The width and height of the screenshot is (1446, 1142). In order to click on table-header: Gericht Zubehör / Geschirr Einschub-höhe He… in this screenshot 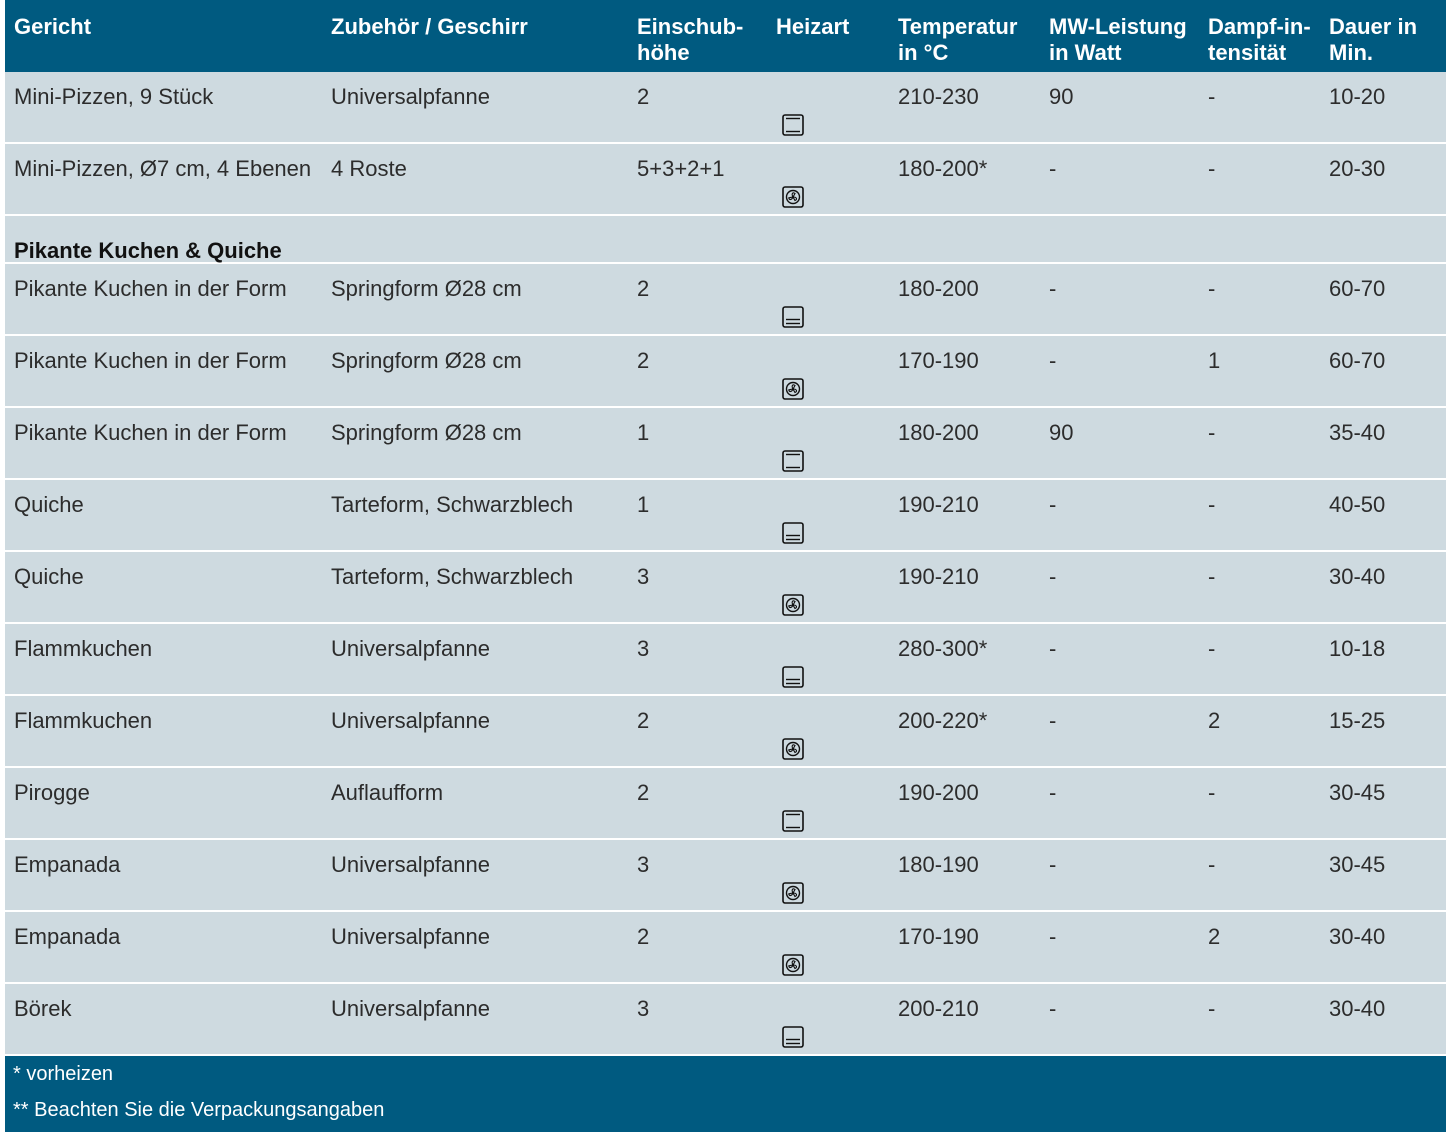, I will do `click(725, 36)`.